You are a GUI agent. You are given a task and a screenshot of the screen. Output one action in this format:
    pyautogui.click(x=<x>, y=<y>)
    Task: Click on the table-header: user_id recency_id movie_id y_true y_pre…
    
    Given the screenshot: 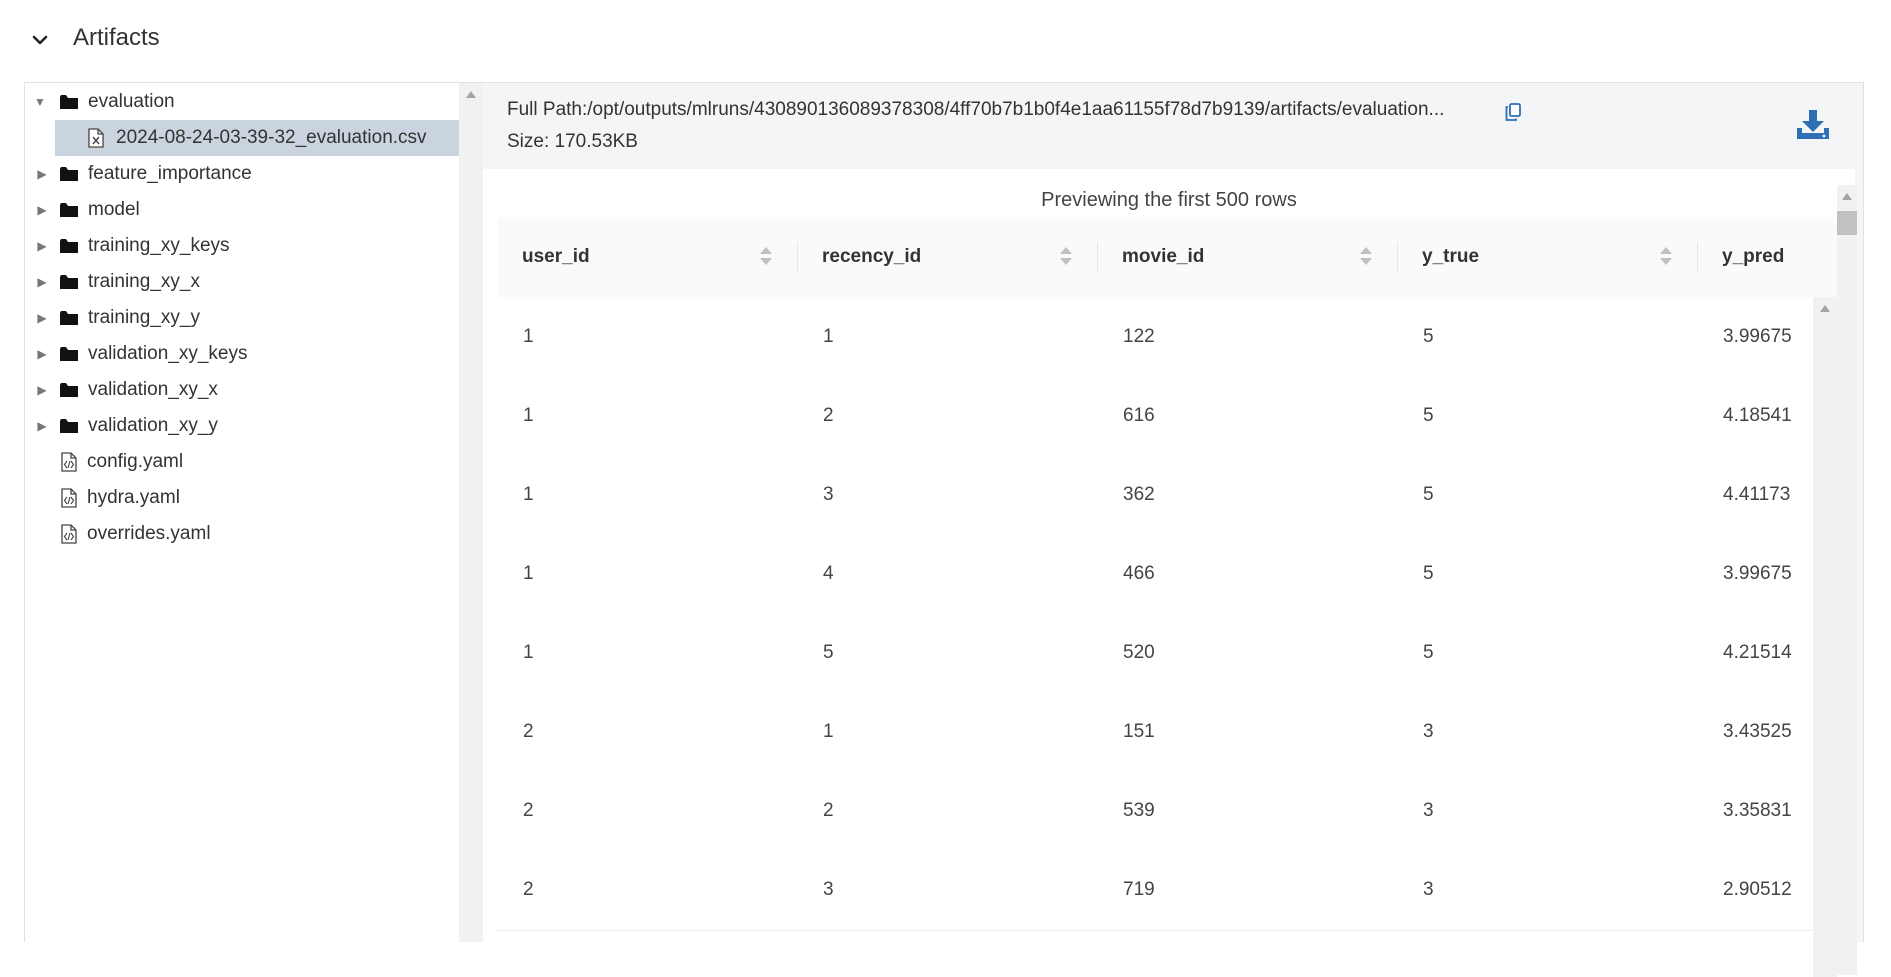 What is the action you would take?
    pyautogui.click(x=1167, y=257)
    